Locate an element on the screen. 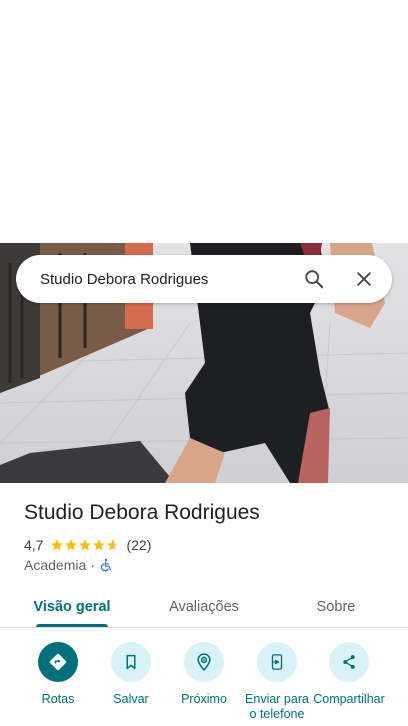 This screenshot has width=408, height=726. active-tab-indicator is located at coordinates (72, 625).